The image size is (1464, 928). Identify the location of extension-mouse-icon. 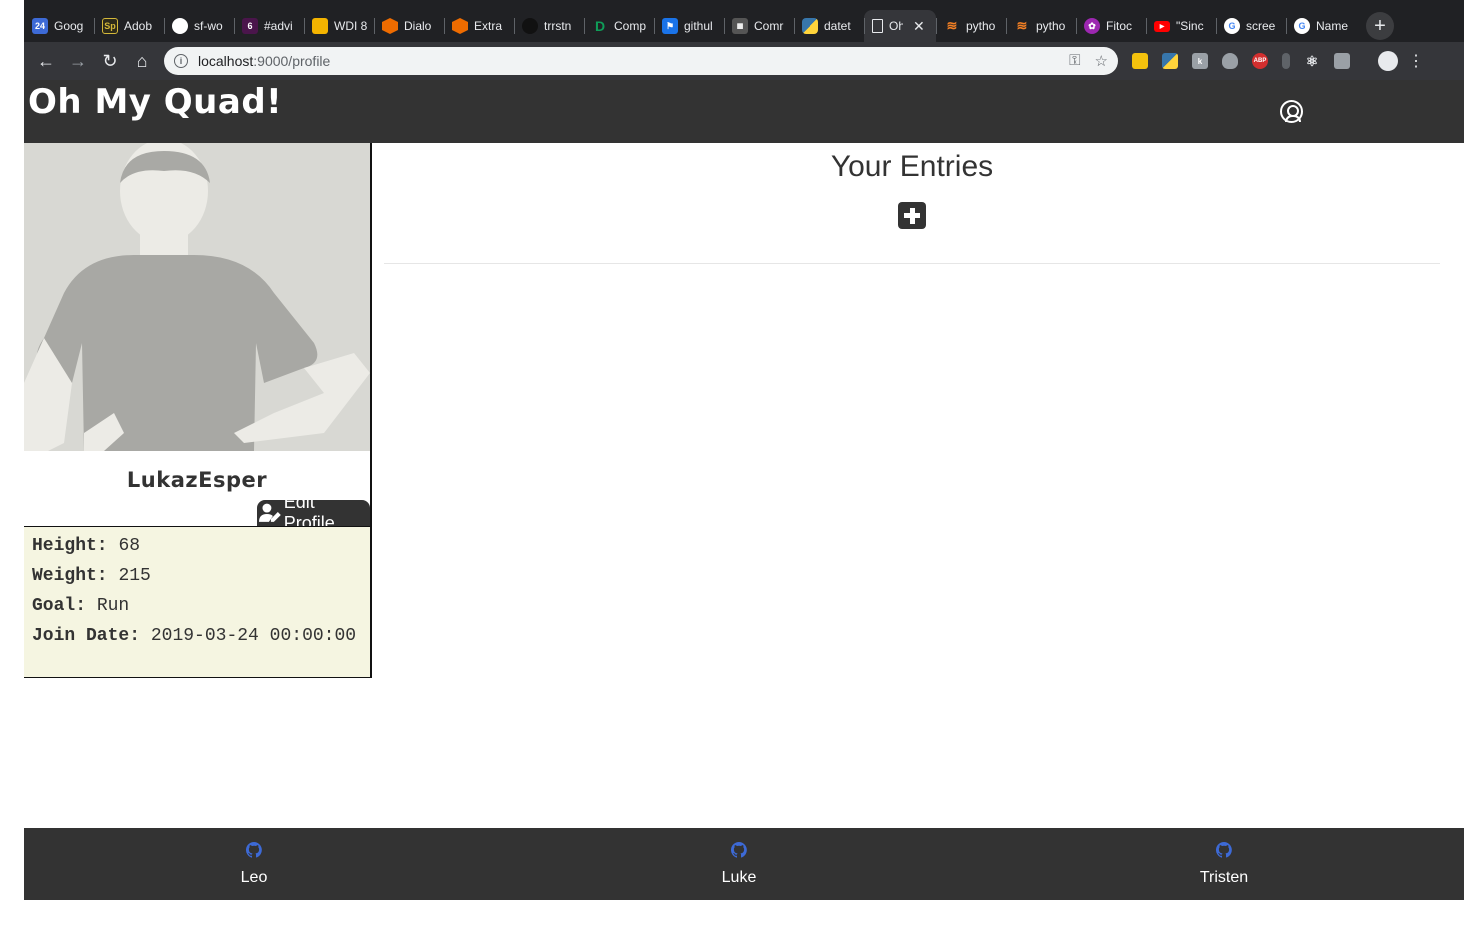
(1286, 61).